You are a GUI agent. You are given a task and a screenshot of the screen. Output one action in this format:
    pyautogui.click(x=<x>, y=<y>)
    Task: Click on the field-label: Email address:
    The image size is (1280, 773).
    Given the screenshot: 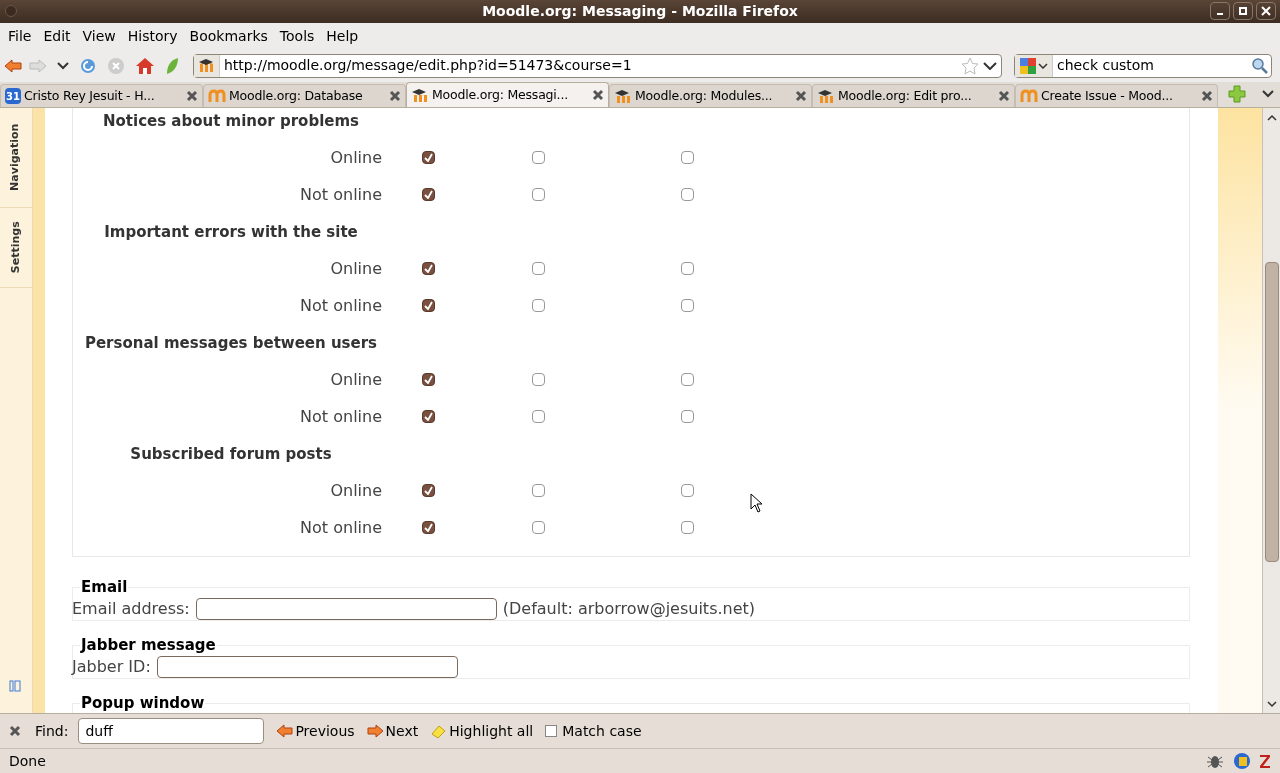 What is the action you would take?
    pyautogui.click(x=131, y=609)
    